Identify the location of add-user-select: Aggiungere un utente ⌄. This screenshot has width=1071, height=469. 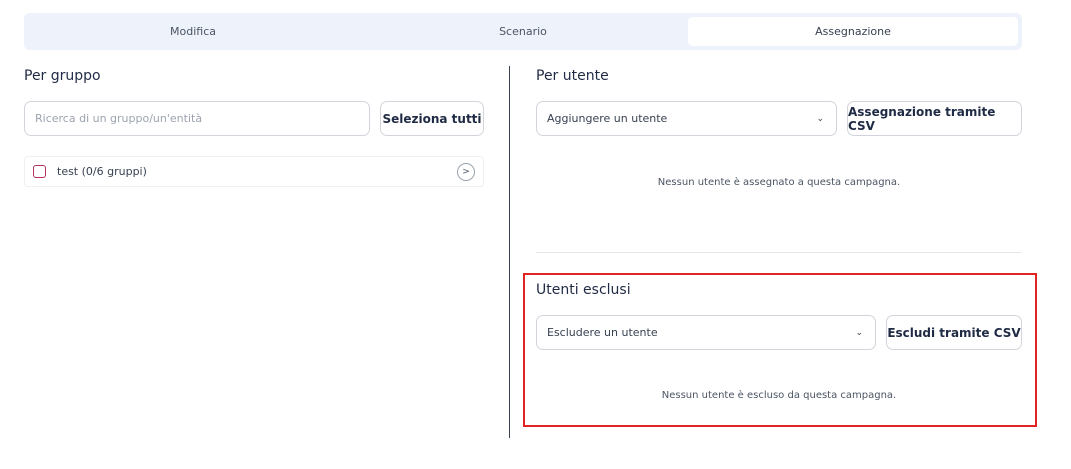
(686, 118).